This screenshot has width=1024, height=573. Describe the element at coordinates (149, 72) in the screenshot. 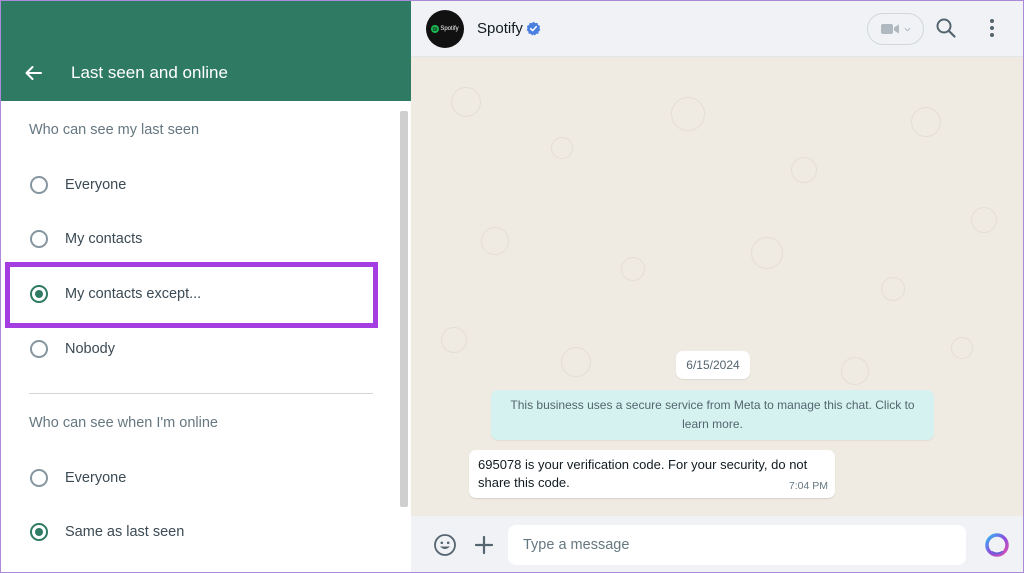

I see `panel-title: Last seen and online` at that location.